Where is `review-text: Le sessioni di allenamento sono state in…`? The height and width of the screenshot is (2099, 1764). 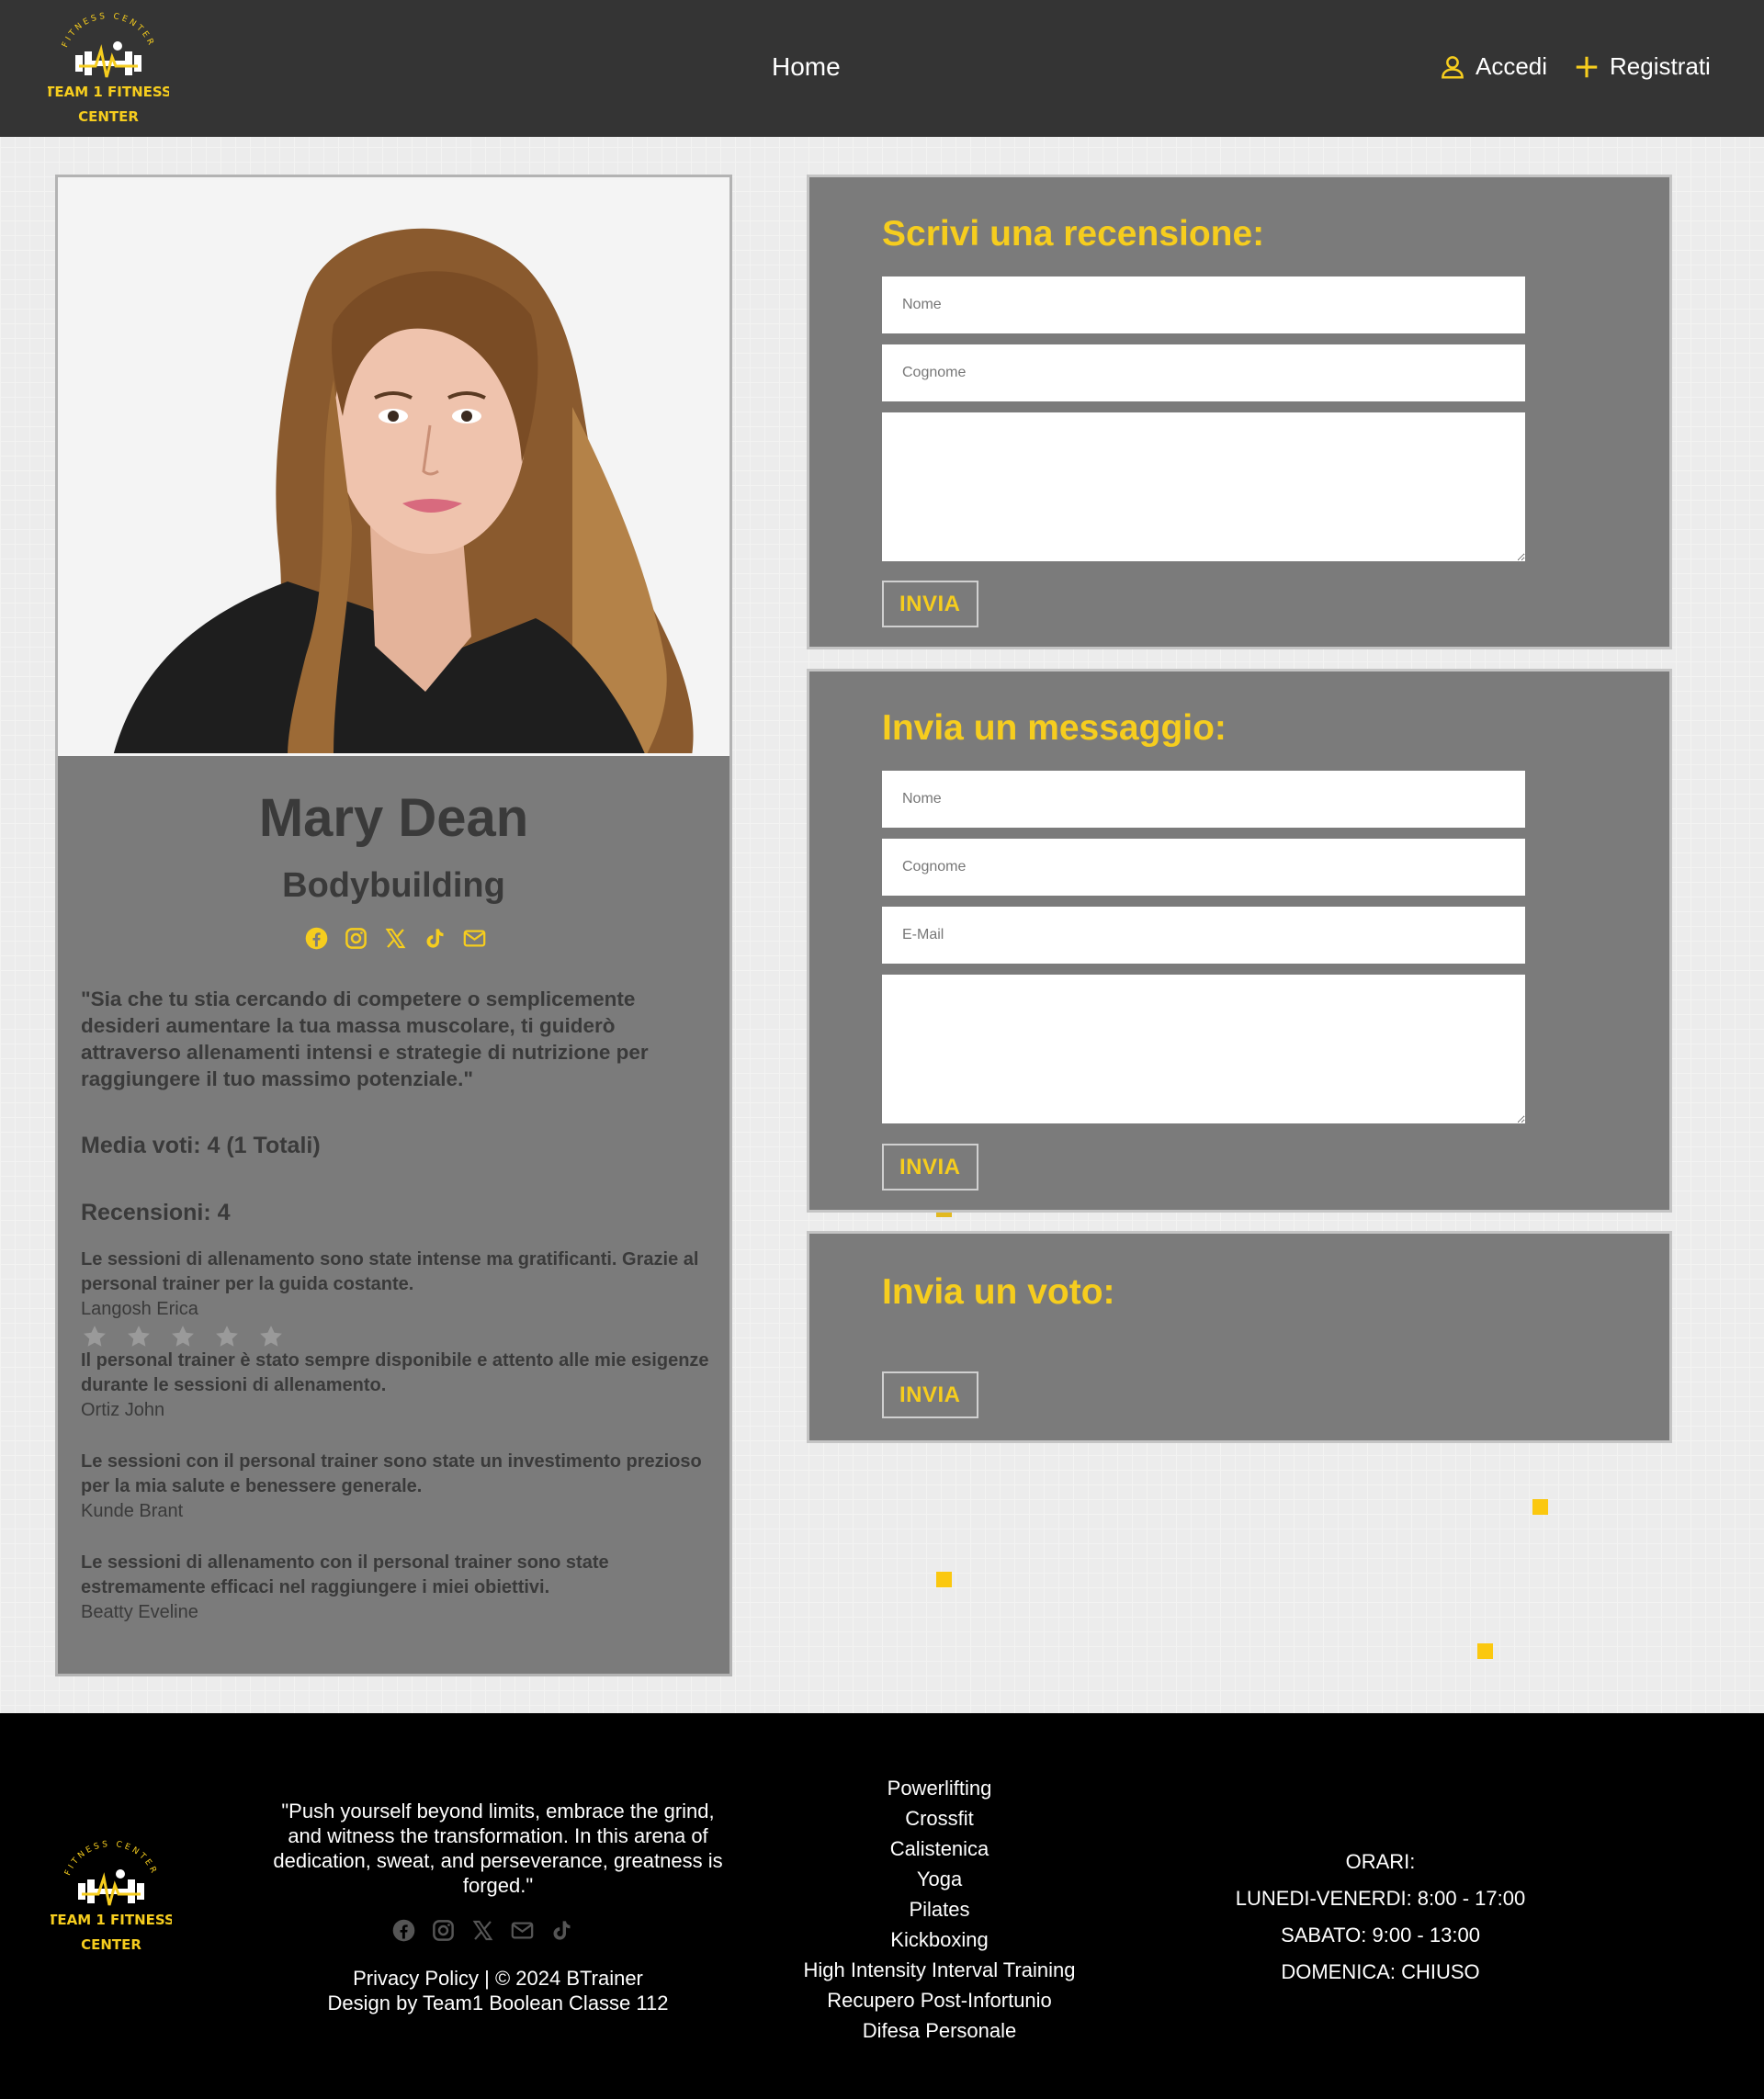
review-text: Le sessioni di allenamento sono state in… is located at coordinates (390, 1271).